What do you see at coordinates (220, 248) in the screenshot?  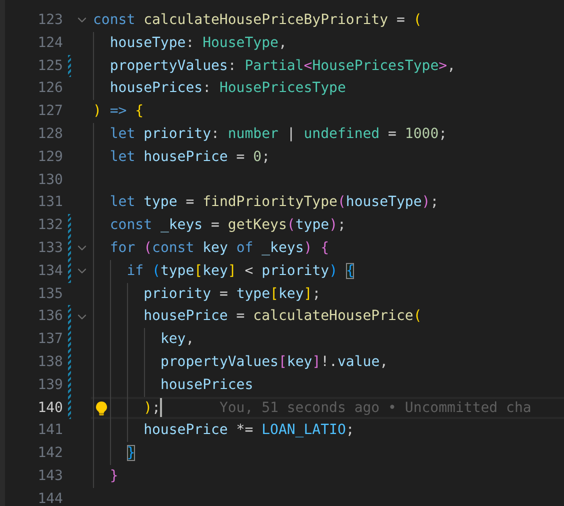 I see `code-line: for (const key of _keys) {` at bounding box center [220, 248].